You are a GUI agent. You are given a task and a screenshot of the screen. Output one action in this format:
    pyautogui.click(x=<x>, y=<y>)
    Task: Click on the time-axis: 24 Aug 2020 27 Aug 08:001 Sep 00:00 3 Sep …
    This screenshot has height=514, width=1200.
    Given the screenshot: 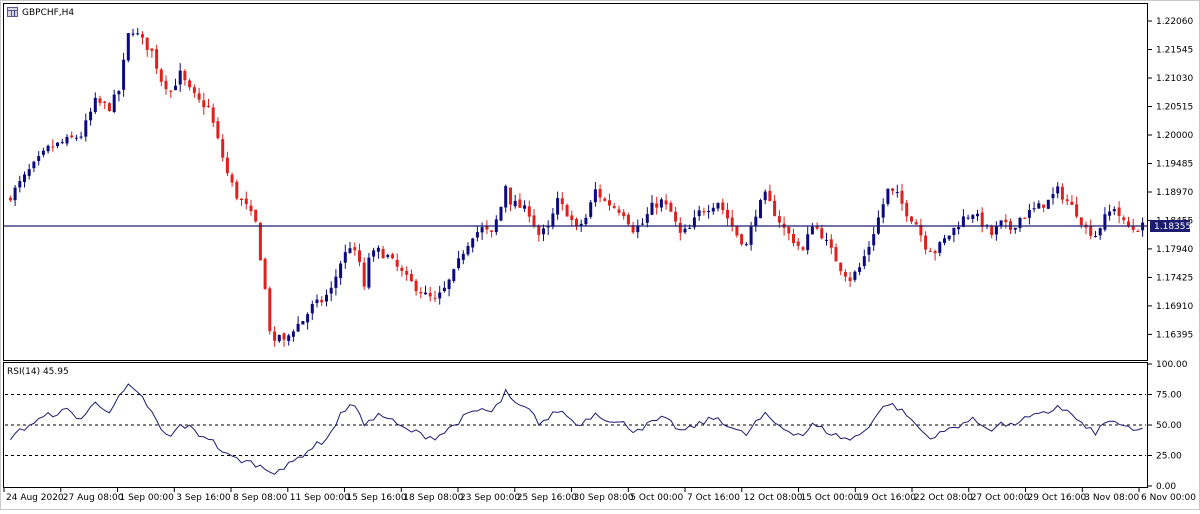 What is the action you would take?
    pyautogui.click(x=599, y=495)
    